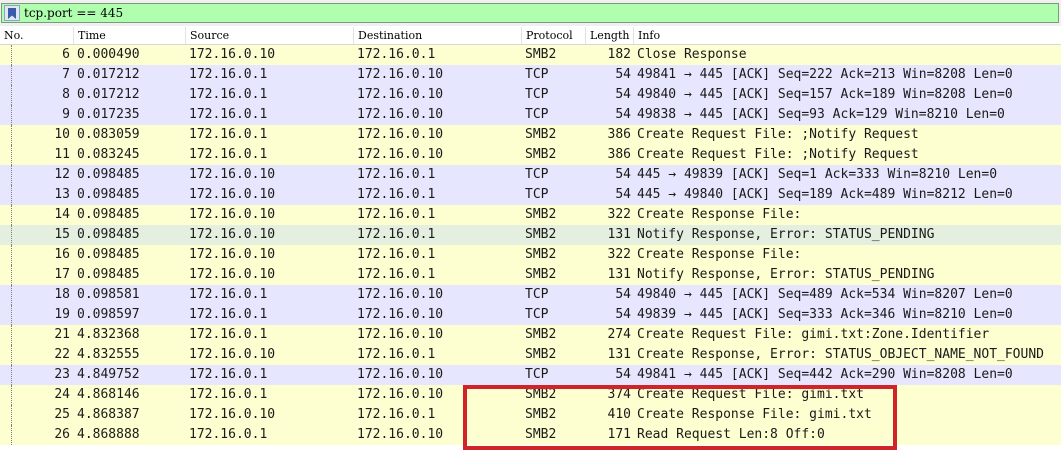  What do you see at coordinates (66, 54) in the screenshot?
I see `packet-no: 6` at bounding box center [66, 54].